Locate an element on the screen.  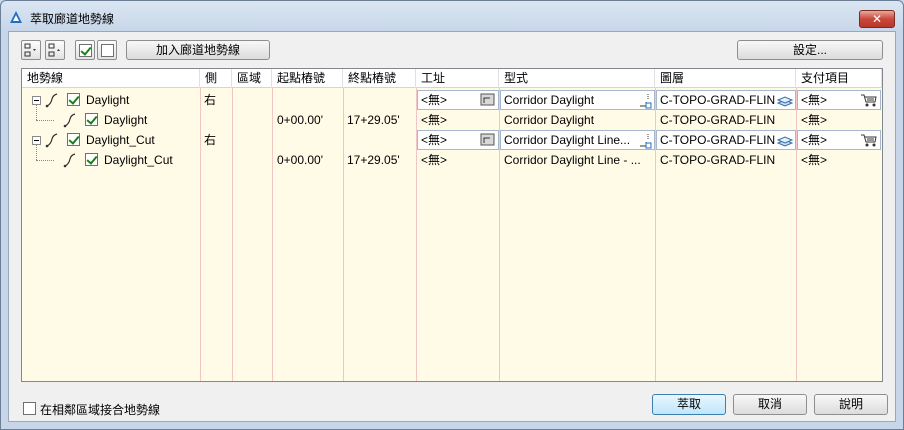
expand-tree-button is located at coordinates (31, 50).